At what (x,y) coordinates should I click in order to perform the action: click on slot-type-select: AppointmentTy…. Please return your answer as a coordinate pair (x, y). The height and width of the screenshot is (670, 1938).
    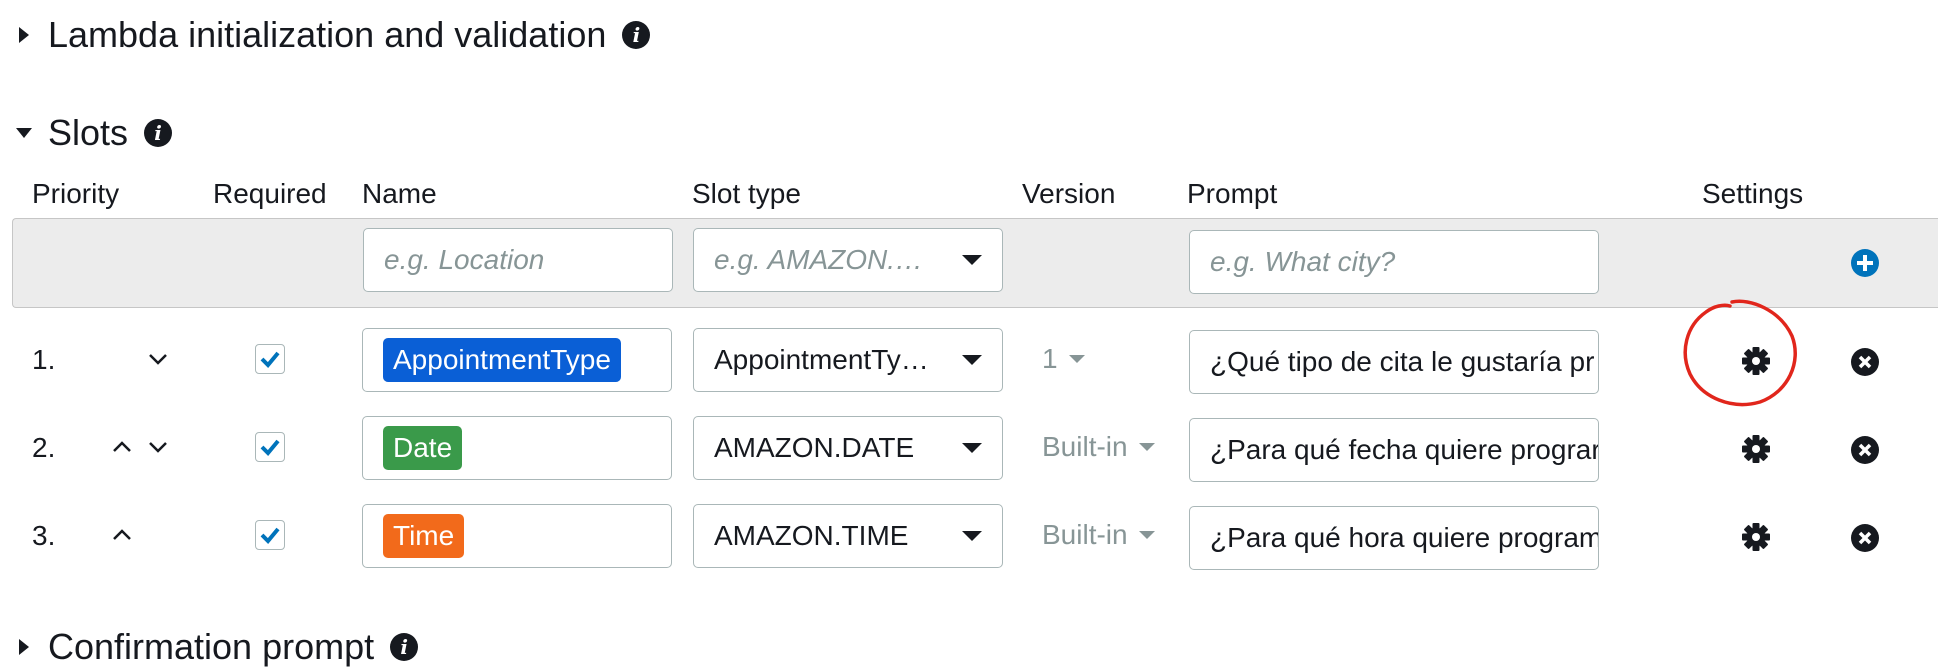
    Looking at the image, I should click on (848, 360).